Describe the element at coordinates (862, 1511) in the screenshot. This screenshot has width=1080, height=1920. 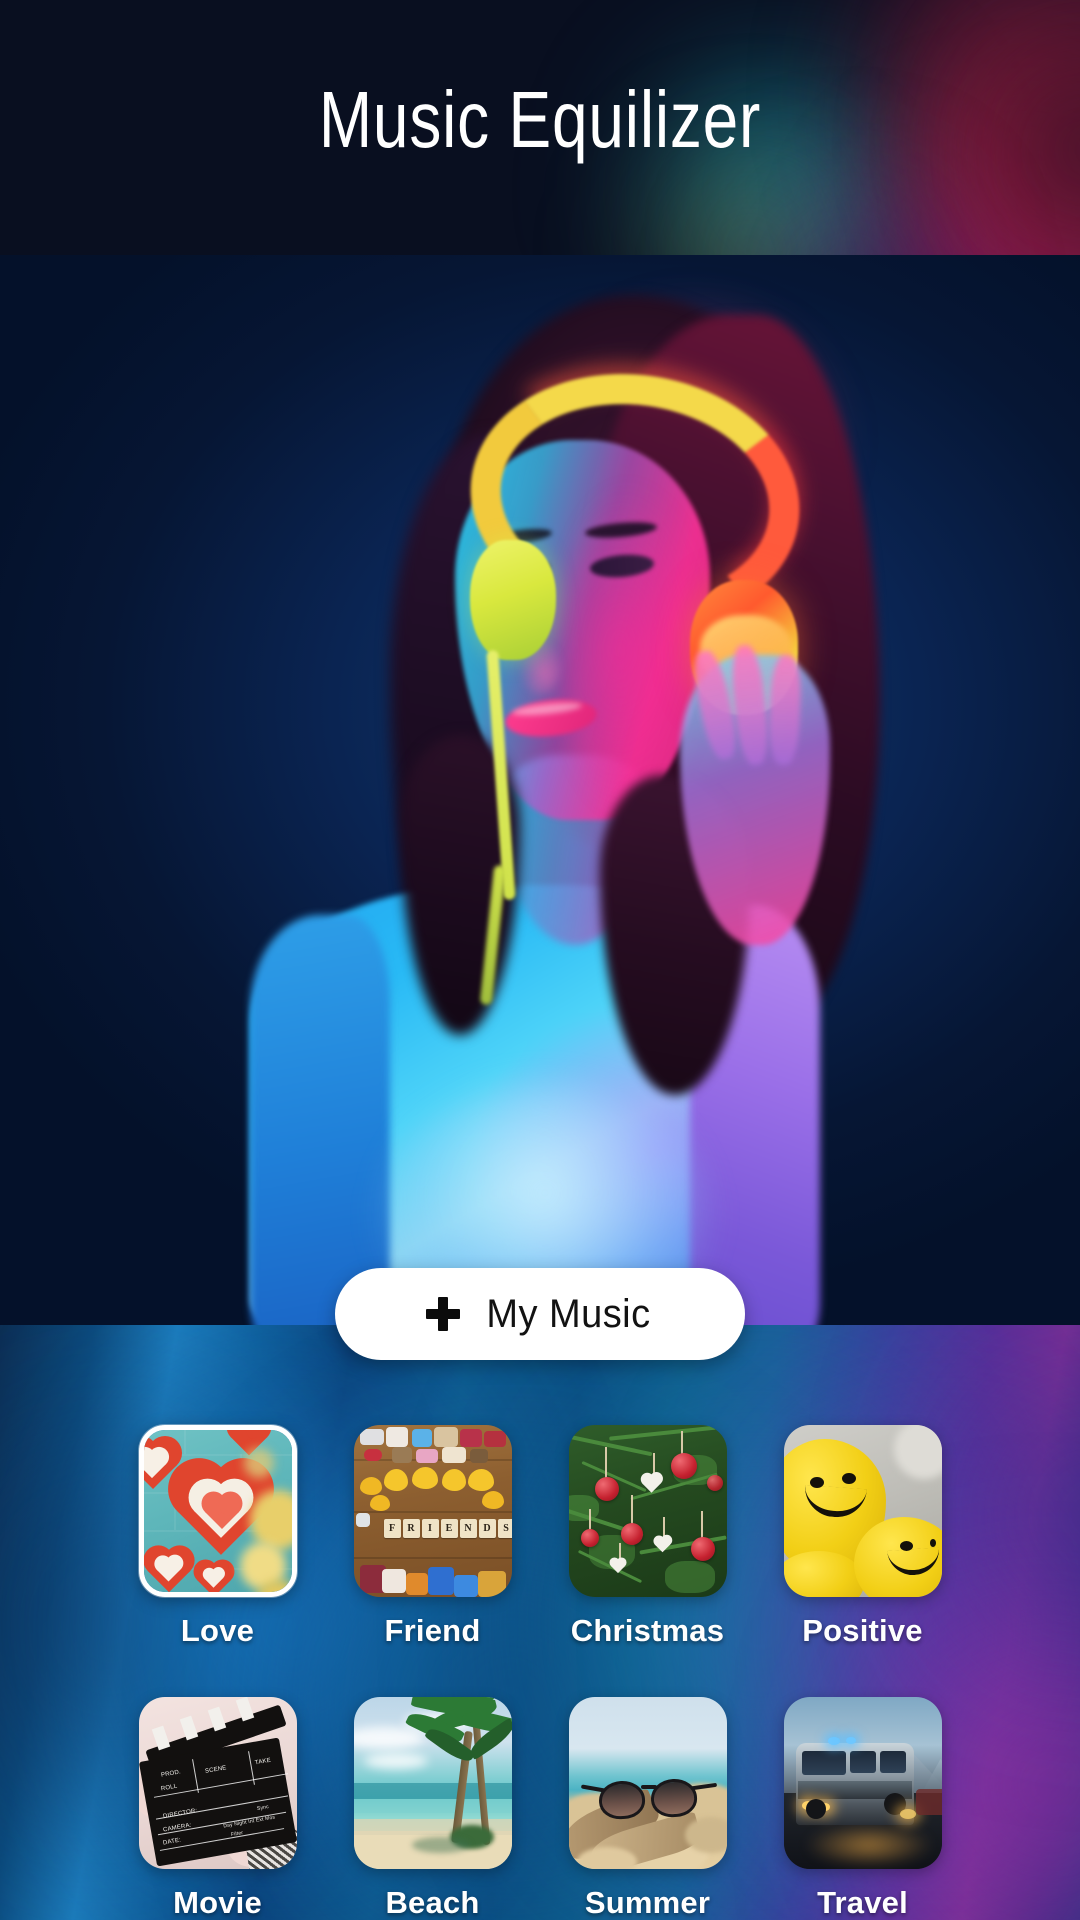
I see `smiley-balloons-thumbnail` at that location.